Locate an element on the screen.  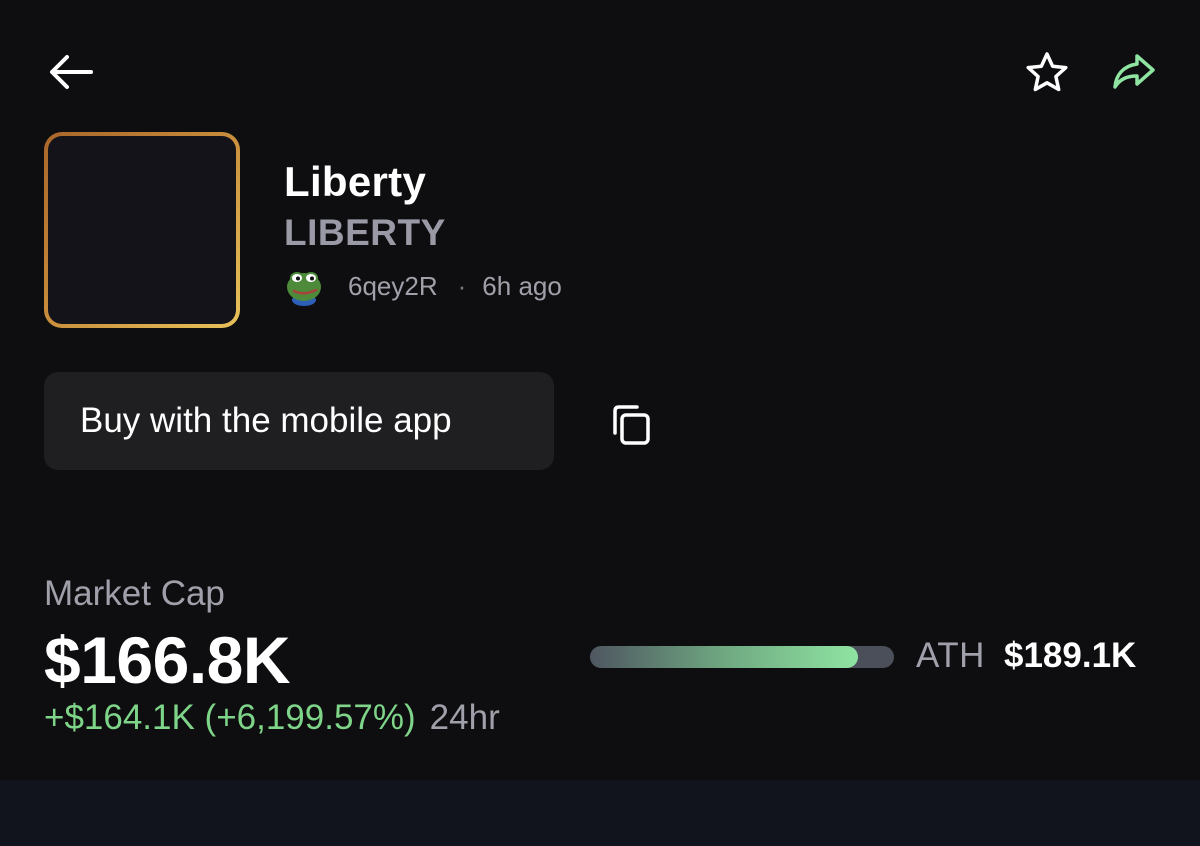
created-time: 6h ago is located at coordinates (522, 285).